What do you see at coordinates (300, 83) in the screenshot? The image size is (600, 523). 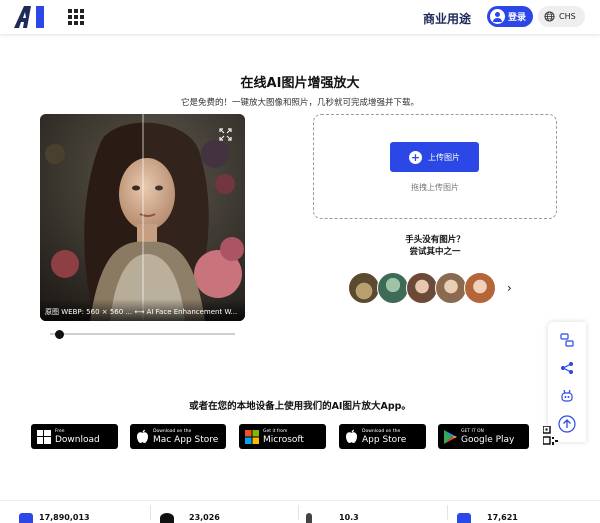 I see `page-title: 在线AI图片增强放大` at bounding box center [300, 83].